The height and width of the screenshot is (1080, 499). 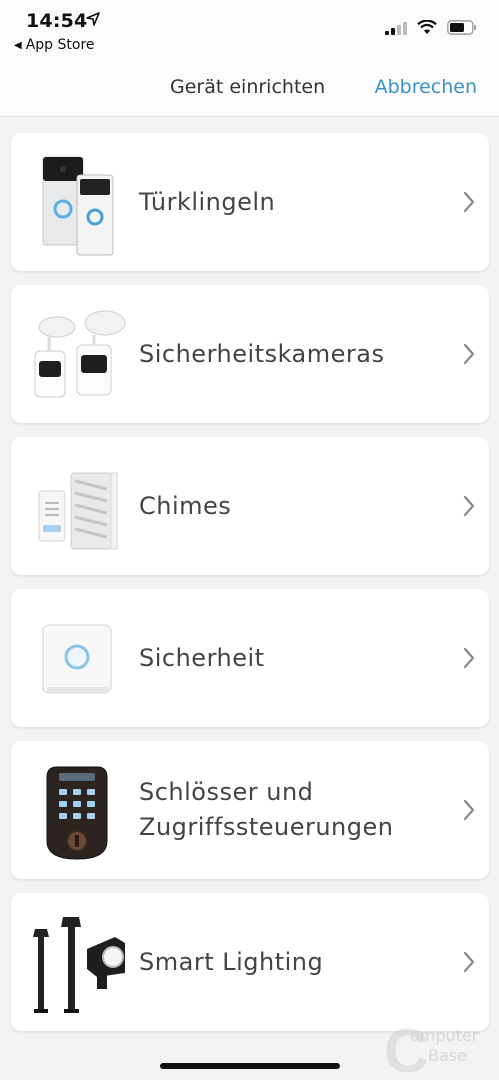 What do you see at coordinates (185, 505) in the screenshot?
I see `category-label: Chimes` at bounding box center [185, 505].